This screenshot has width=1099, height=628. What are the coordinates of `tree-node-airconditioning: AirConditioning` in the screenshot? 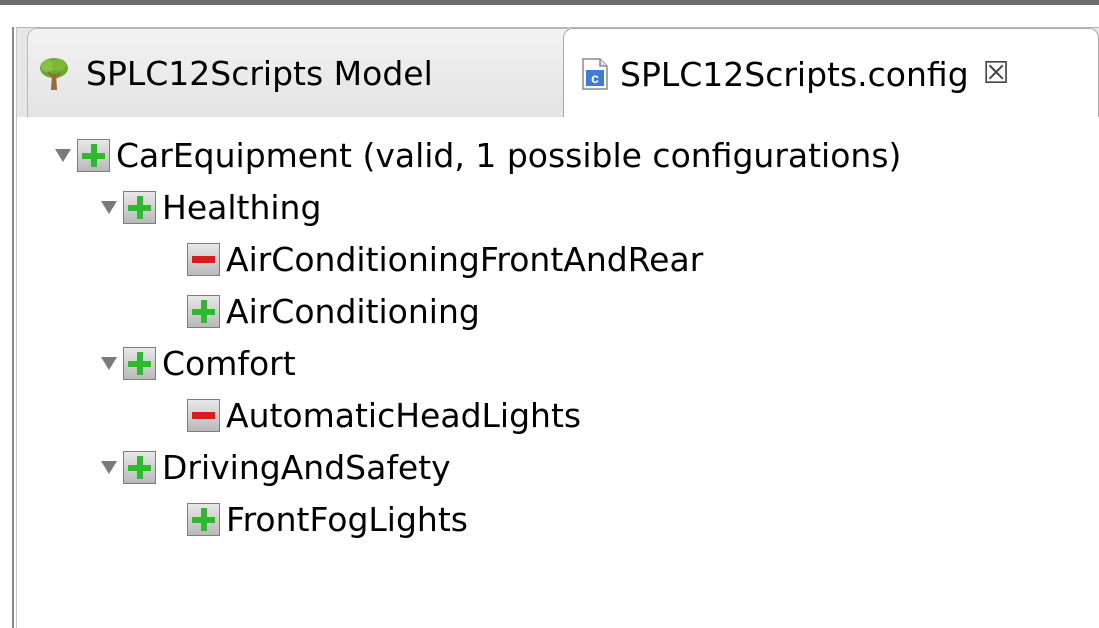 It's located at (333, 311).